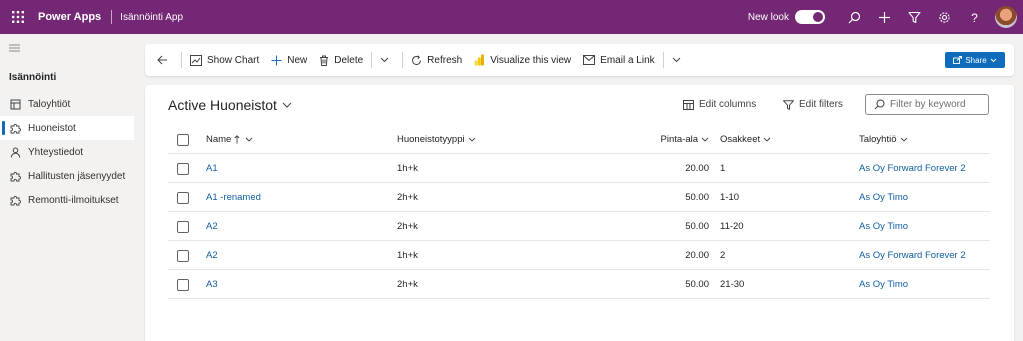 The image size is (1023, 341). I want to click on table-row: A1 -renamed 2h+k 50.00 1-10 As Oy Timo, so click(579, 197).